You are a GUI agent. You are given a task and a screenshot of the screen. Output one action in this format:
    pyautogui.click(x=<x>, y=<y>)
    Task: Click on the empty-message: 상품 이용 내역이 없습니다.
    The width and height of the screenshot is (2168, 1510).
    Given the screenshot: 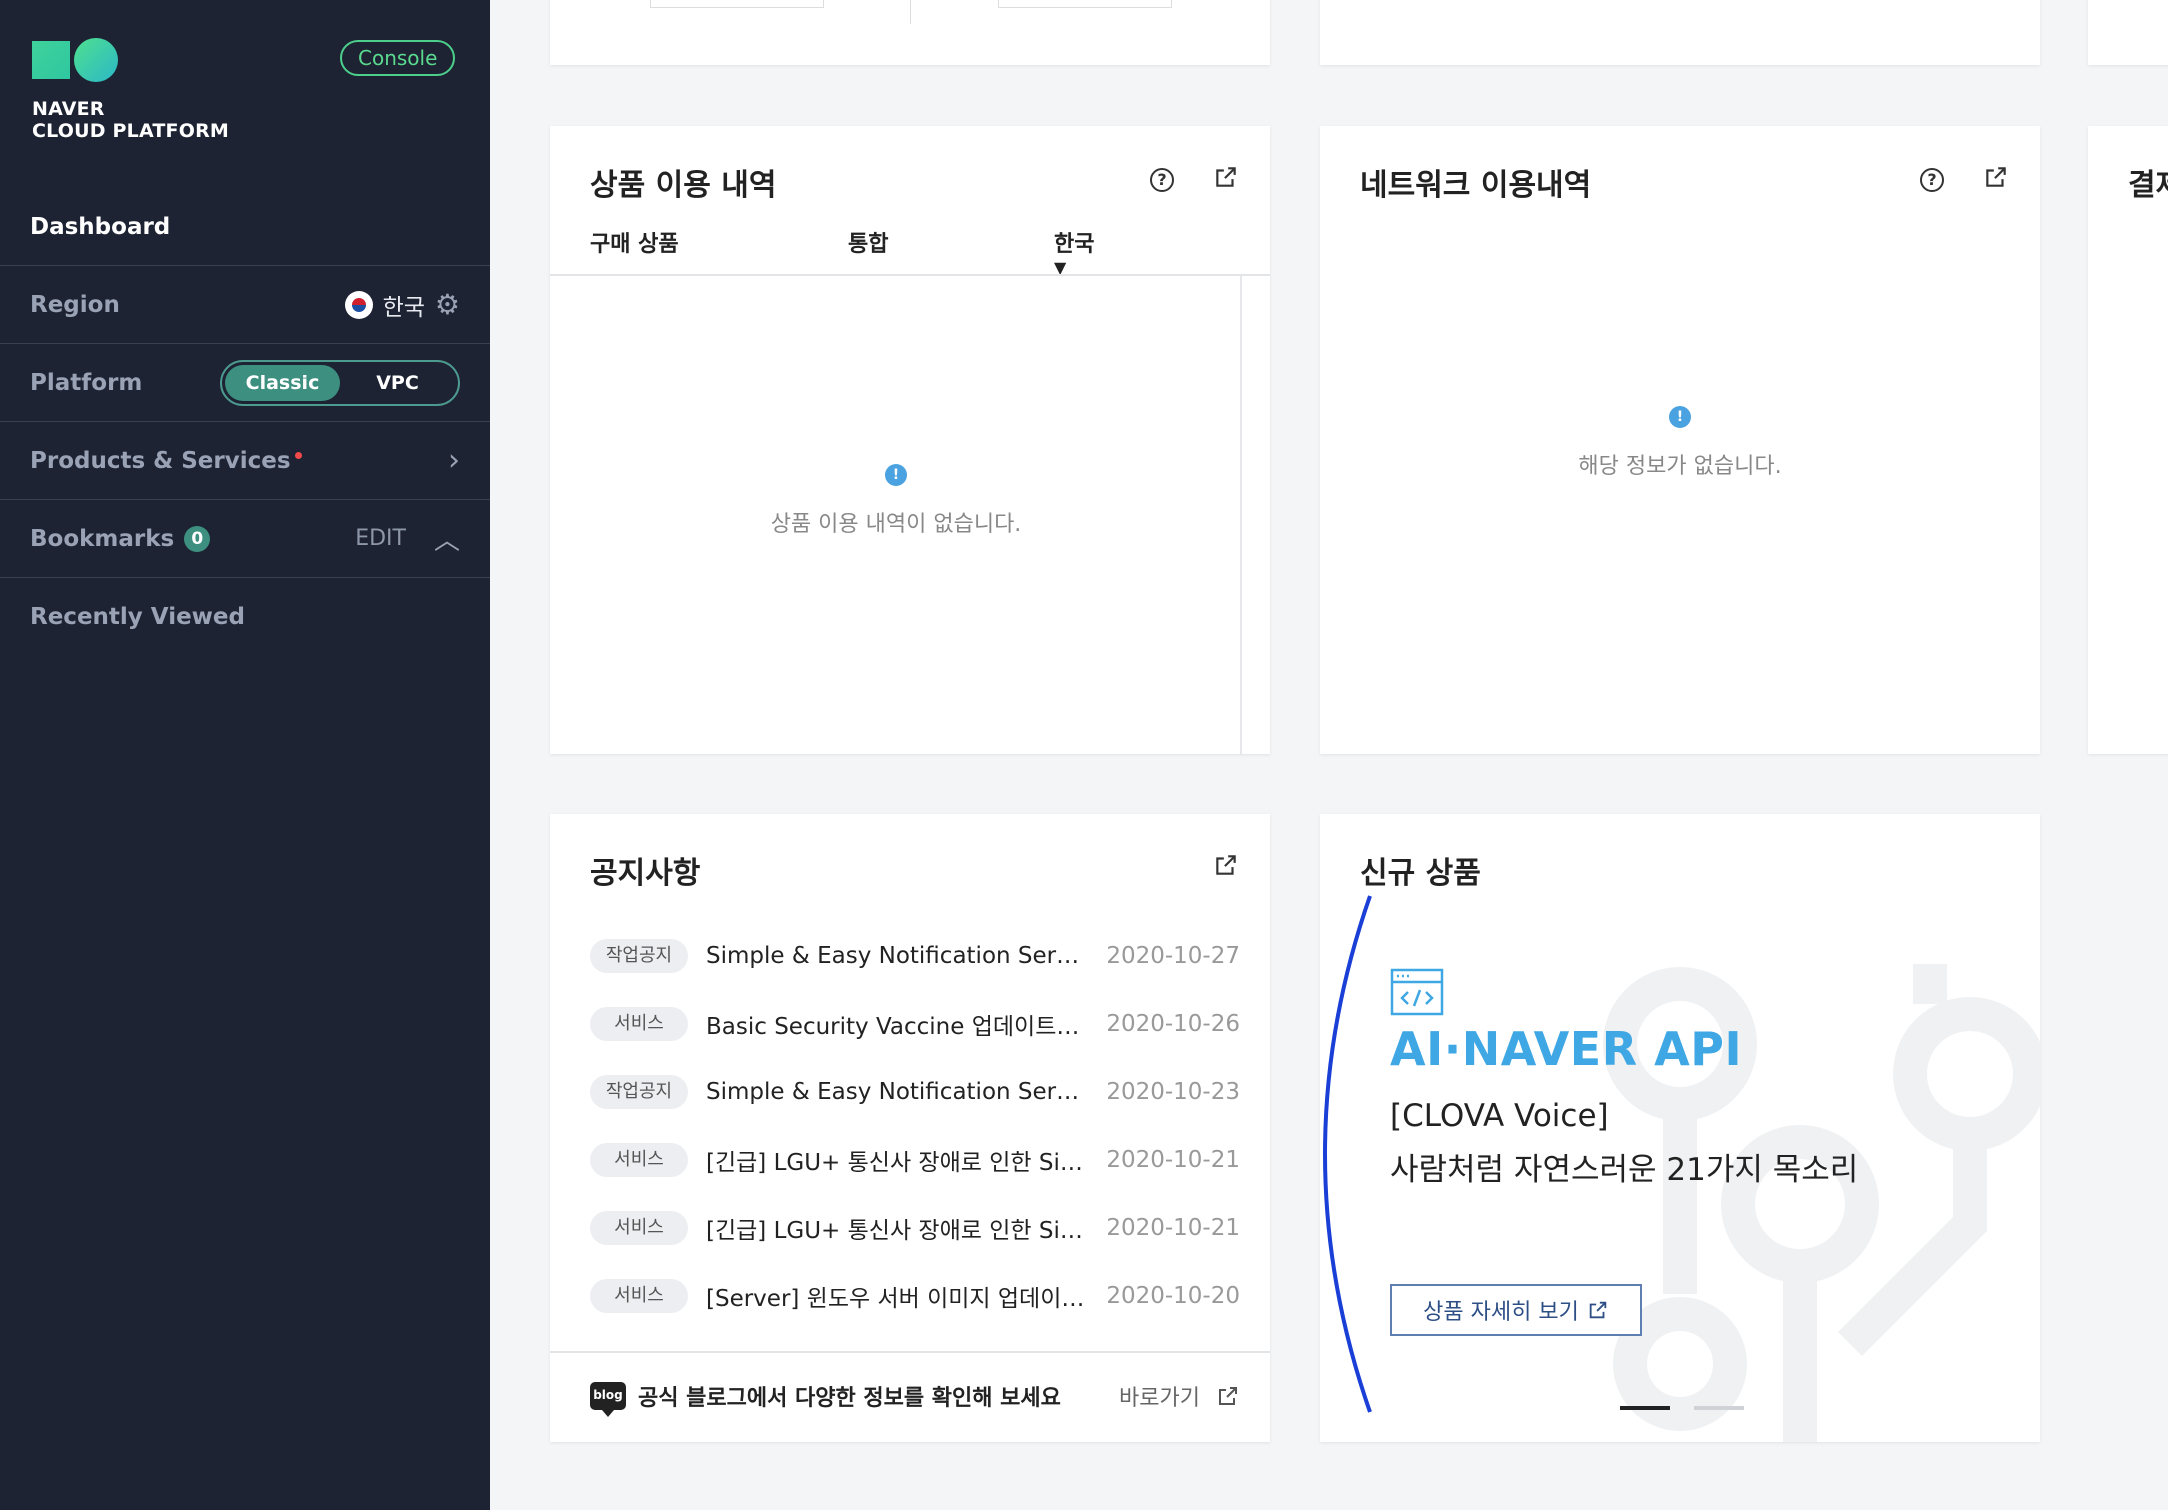 What is the action you would take?
    pyautogui.click(x=896, y=524)
    